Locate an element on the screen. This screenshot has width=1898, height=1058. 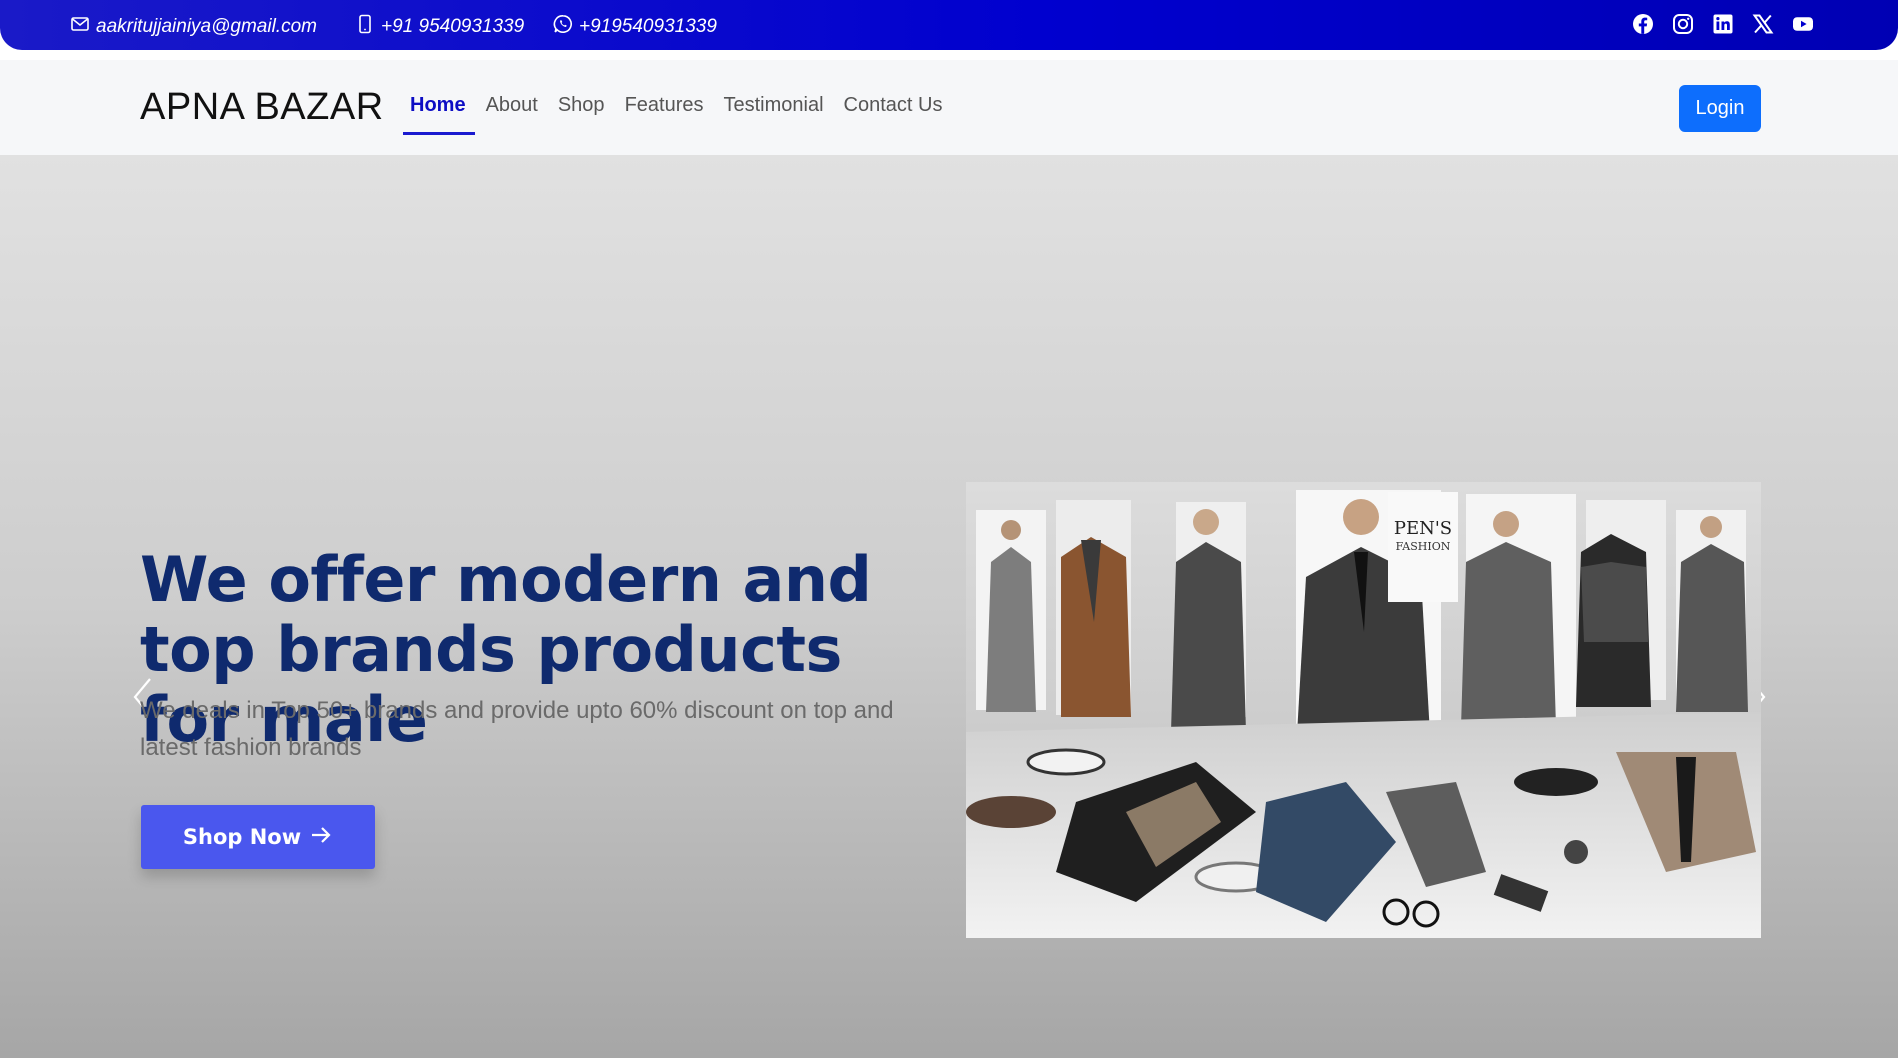
linkedin-icon is located at coordinates (1723, 24).